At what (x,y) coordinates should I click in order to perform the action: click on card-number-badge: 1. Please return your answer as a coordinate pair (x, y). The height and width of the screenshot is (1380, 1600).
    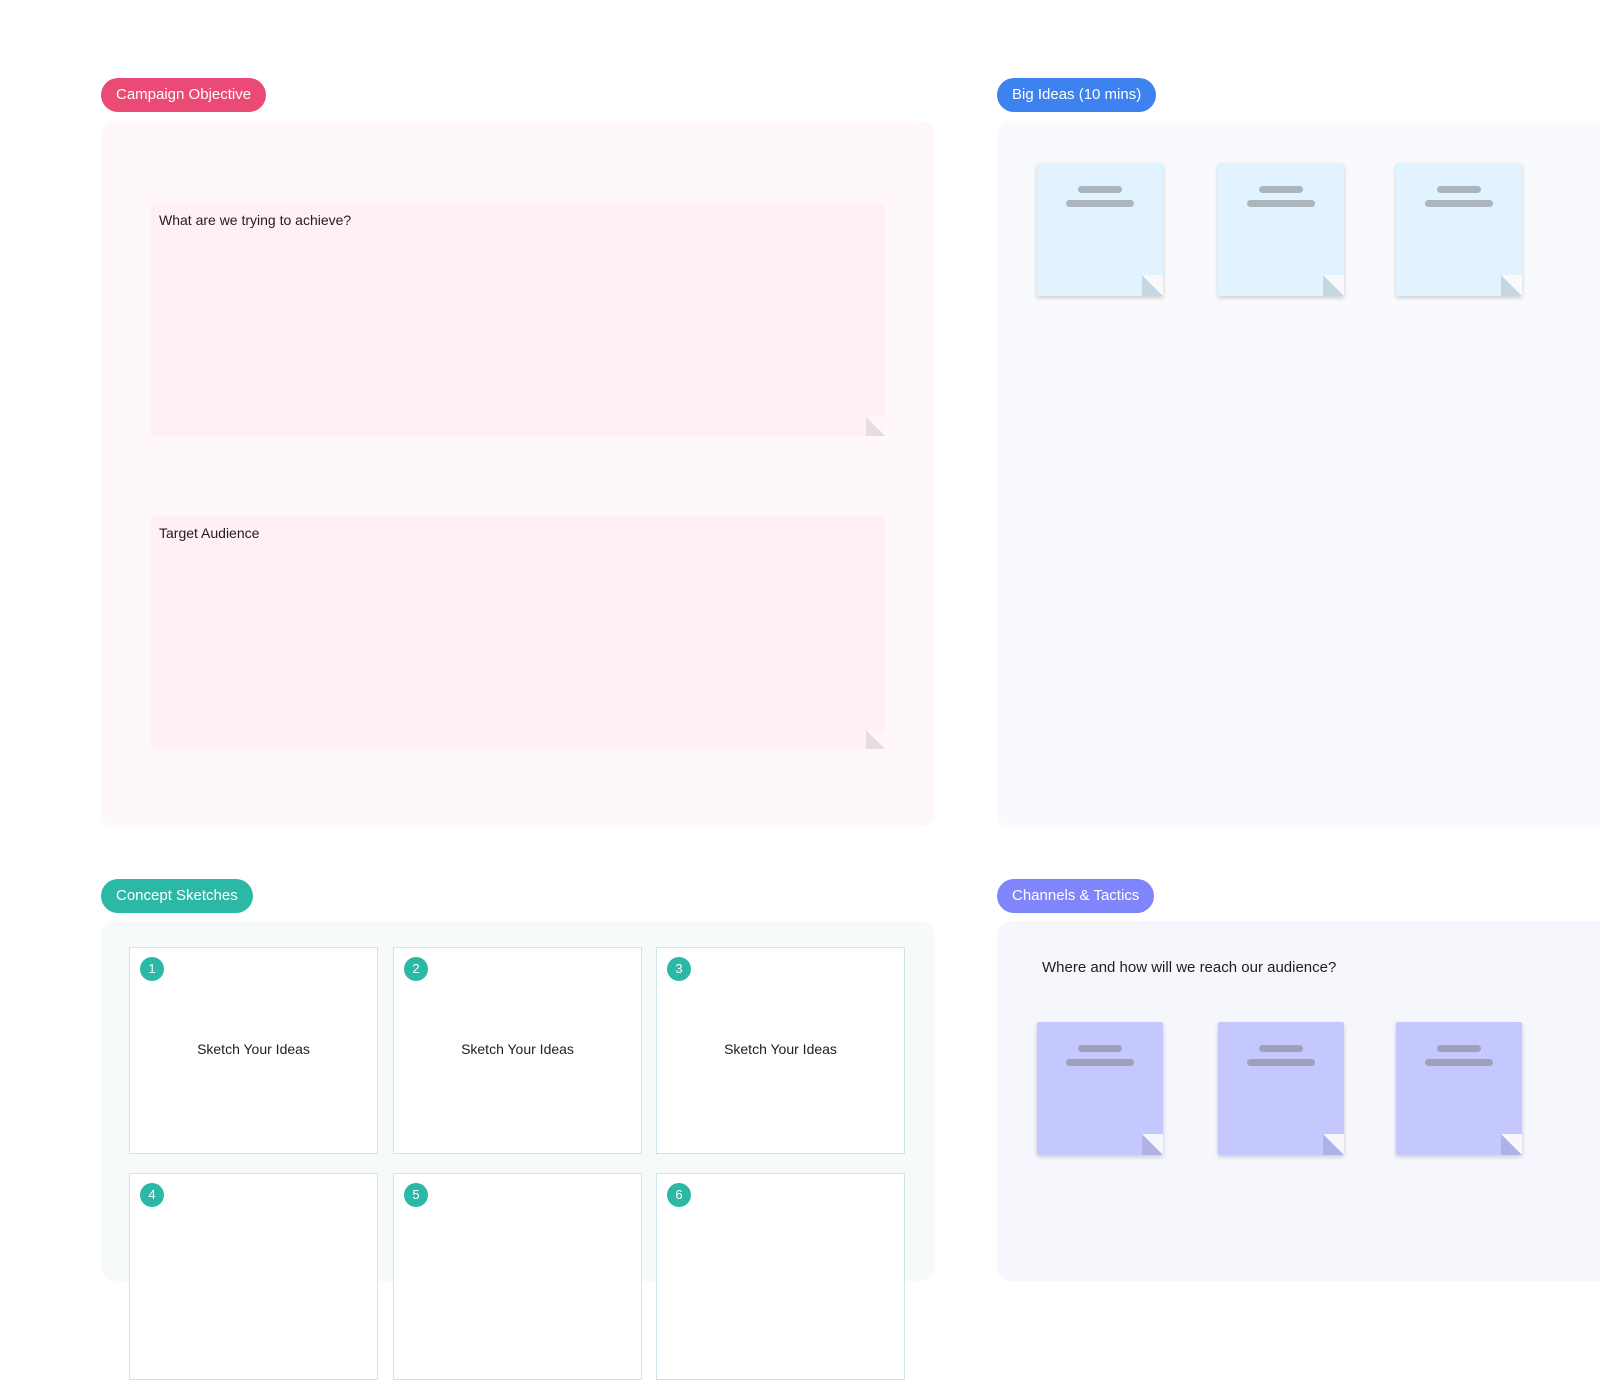
    Looking at the image, I should click on (152, 969).